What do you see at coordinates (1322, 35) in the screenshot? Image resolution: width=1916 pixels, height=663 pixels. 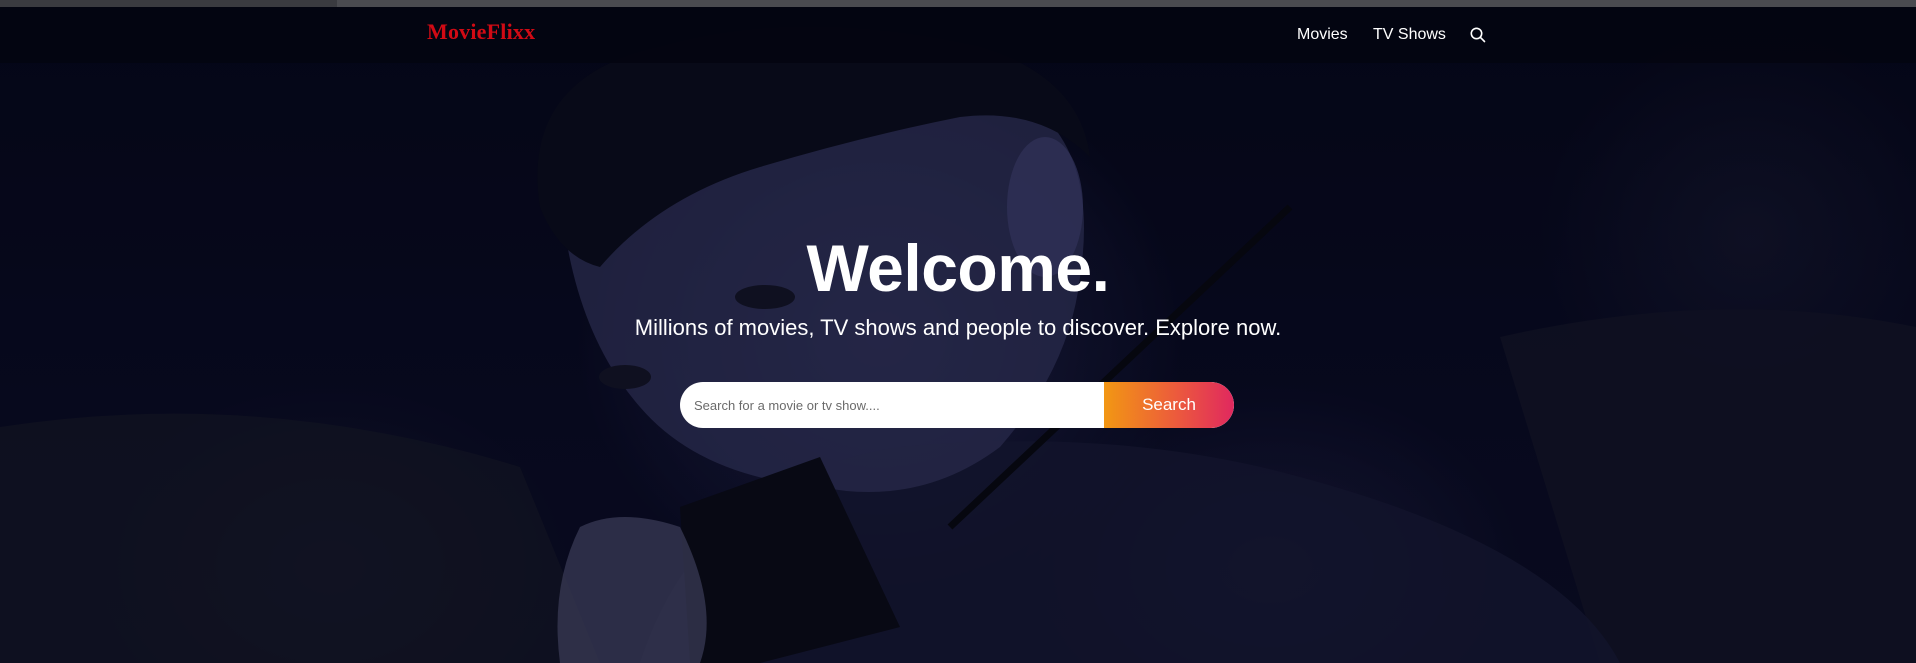 I see `nav-movies-link: Movies` at bounding box center [1322, 35].